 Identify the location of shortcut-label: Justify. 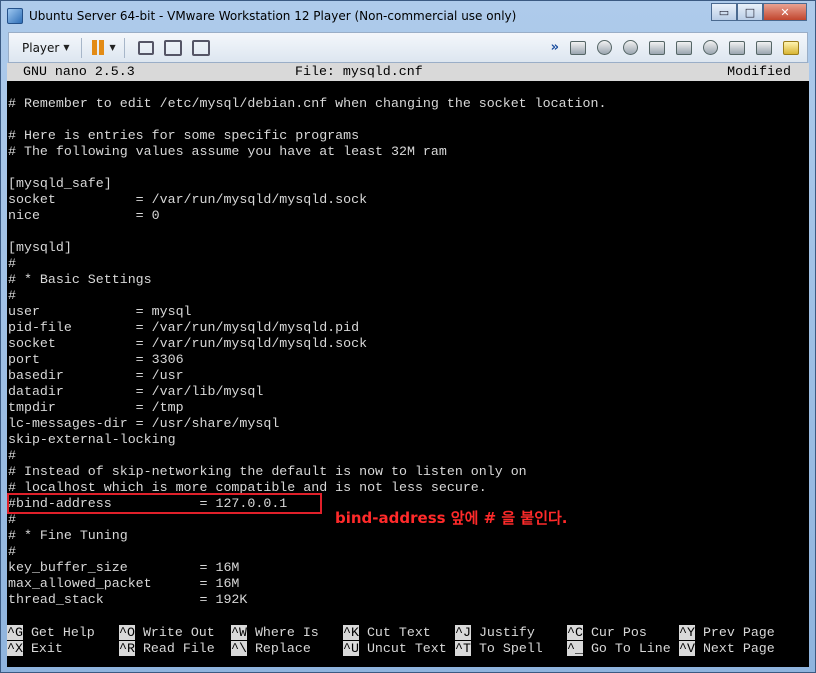
(502, 632).